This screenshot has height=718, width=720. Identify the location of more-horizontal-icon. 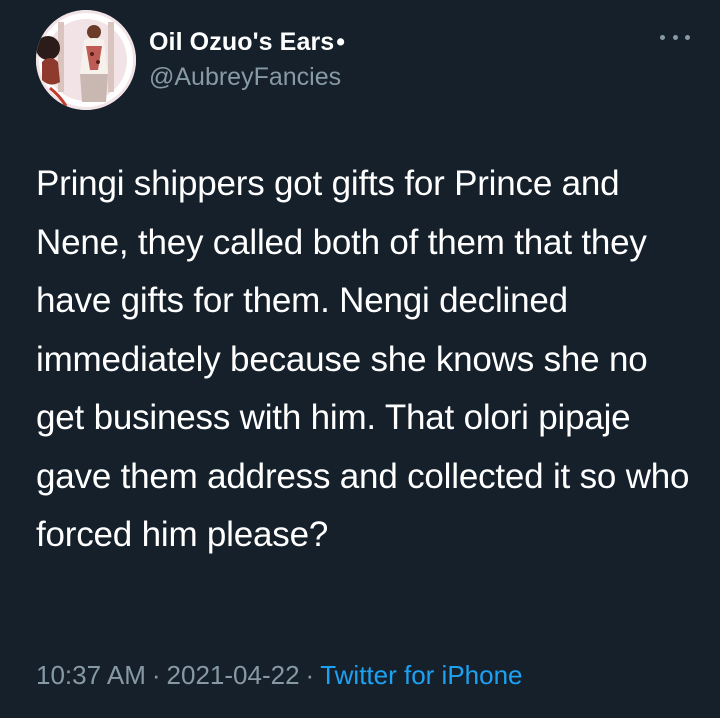
(675, 37).